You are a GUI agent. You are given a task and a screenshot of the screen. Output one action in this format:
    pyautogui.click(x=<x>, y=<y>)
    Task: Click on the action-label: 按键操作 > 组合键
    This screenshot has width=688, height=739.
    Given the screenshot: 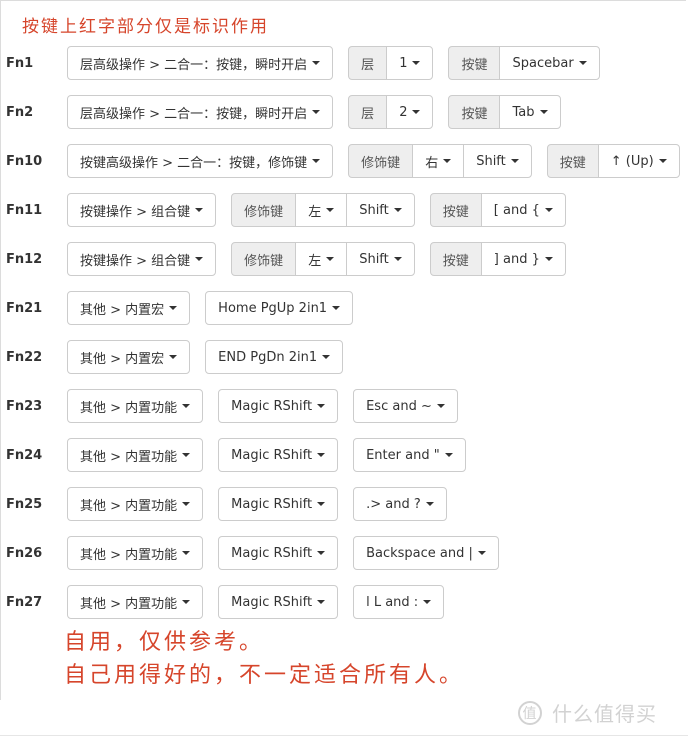 What is the action you would take?
    pyautogui.click(x=135, y=212)
    